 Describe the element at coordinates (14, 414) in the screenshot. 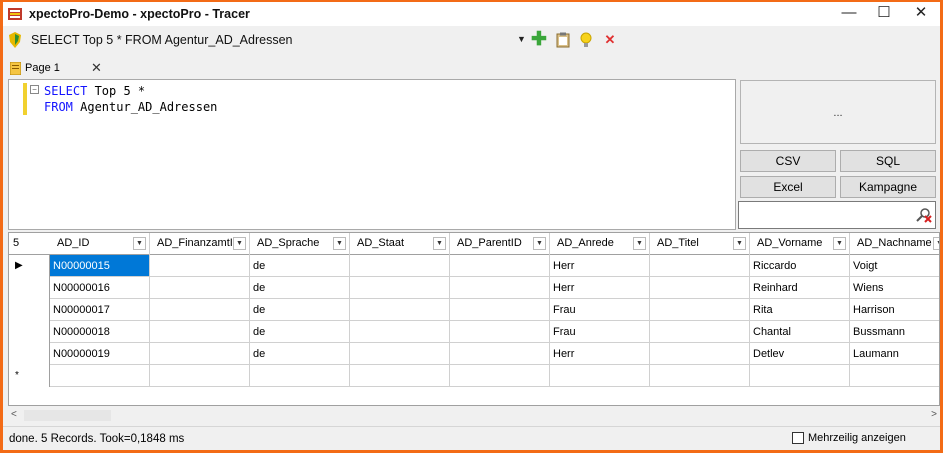

I see `scroll-left-icon: <` at that location.